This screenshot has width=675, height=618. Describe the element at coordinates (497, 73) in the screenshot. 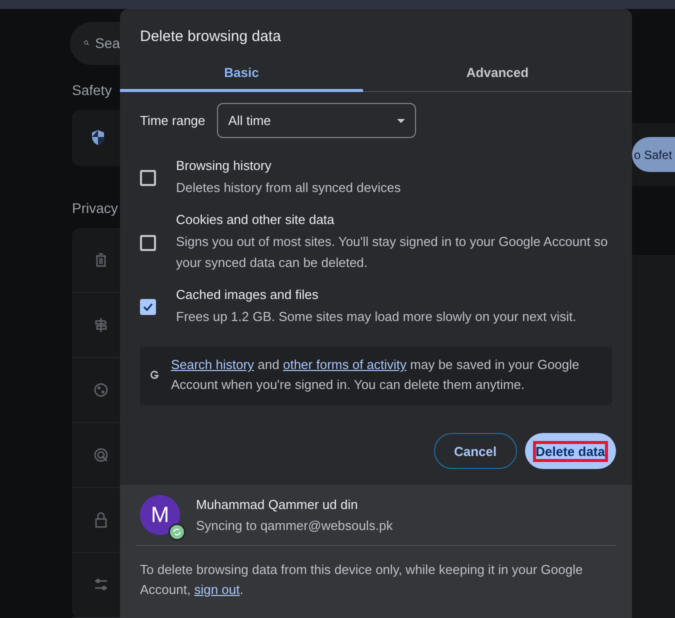

I see `tab: Advanced` at that location.